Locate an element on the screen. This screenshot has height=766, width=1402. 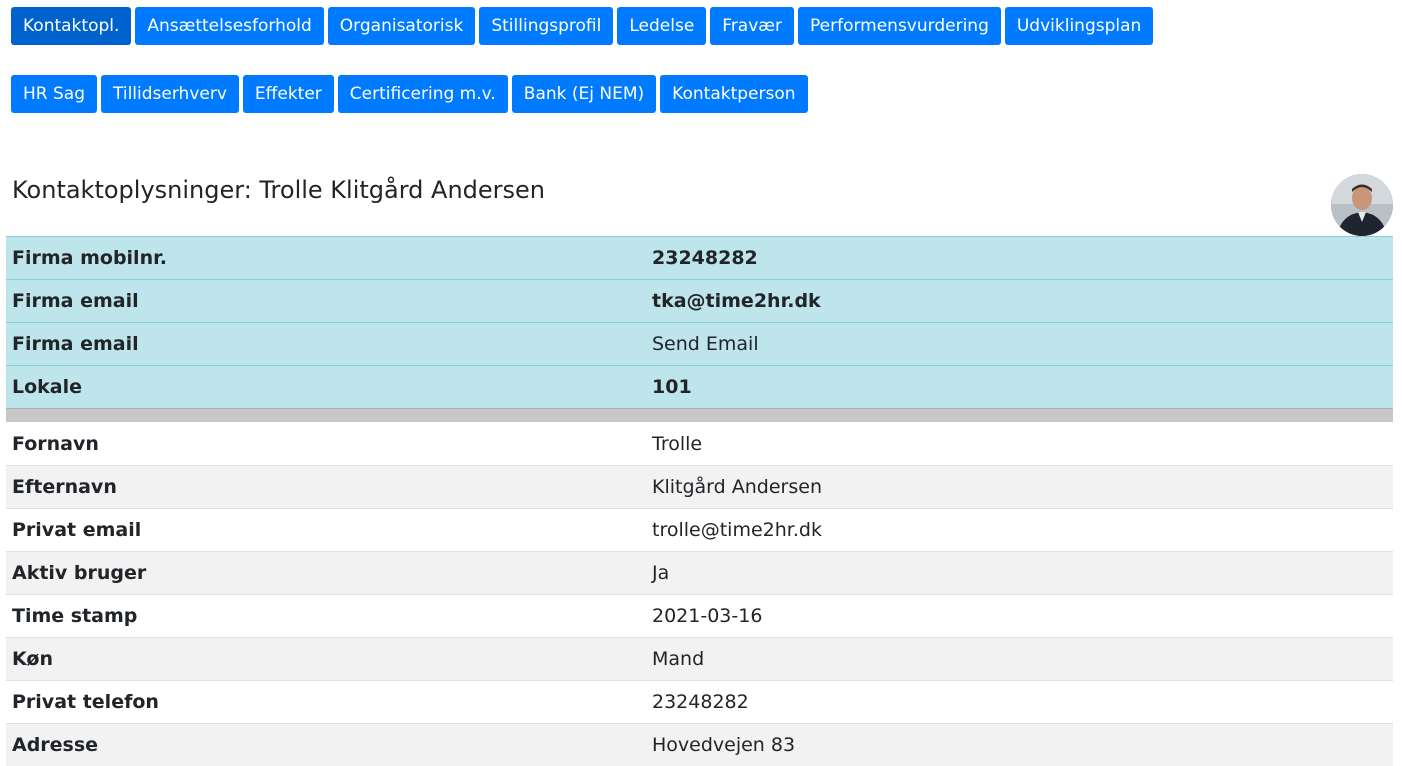
tab-stillingsprofil: Stillingsprofil is located at coordinates (546, 26).